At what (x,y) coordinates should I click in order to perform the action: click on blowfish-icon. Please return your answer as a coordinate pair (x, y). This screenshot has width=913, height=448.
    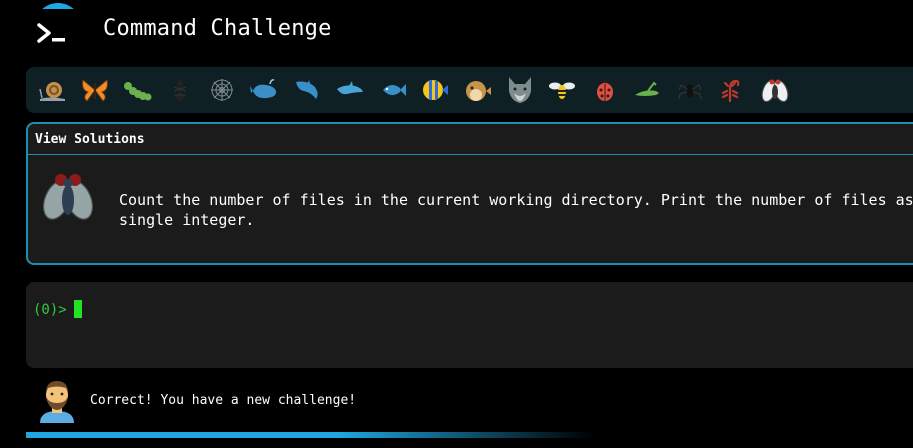
    Looking at the image, I should click on (477, 90).